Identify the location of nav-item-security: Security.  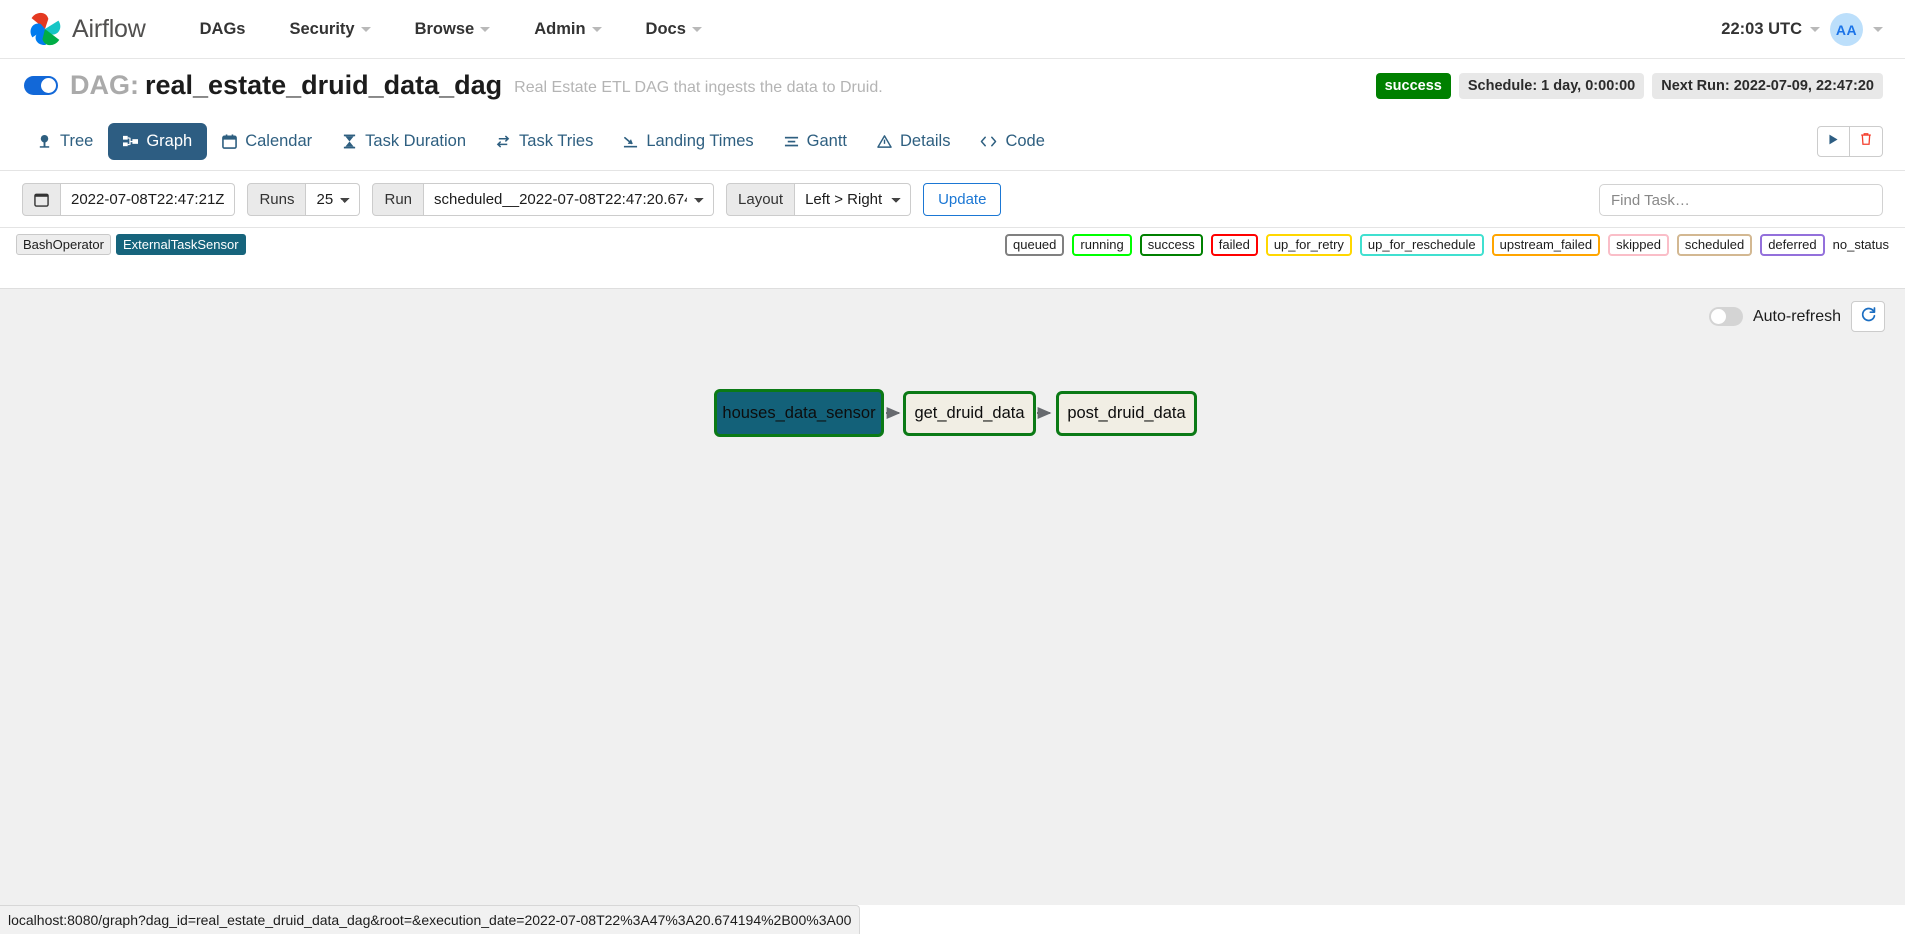
(329, 29).